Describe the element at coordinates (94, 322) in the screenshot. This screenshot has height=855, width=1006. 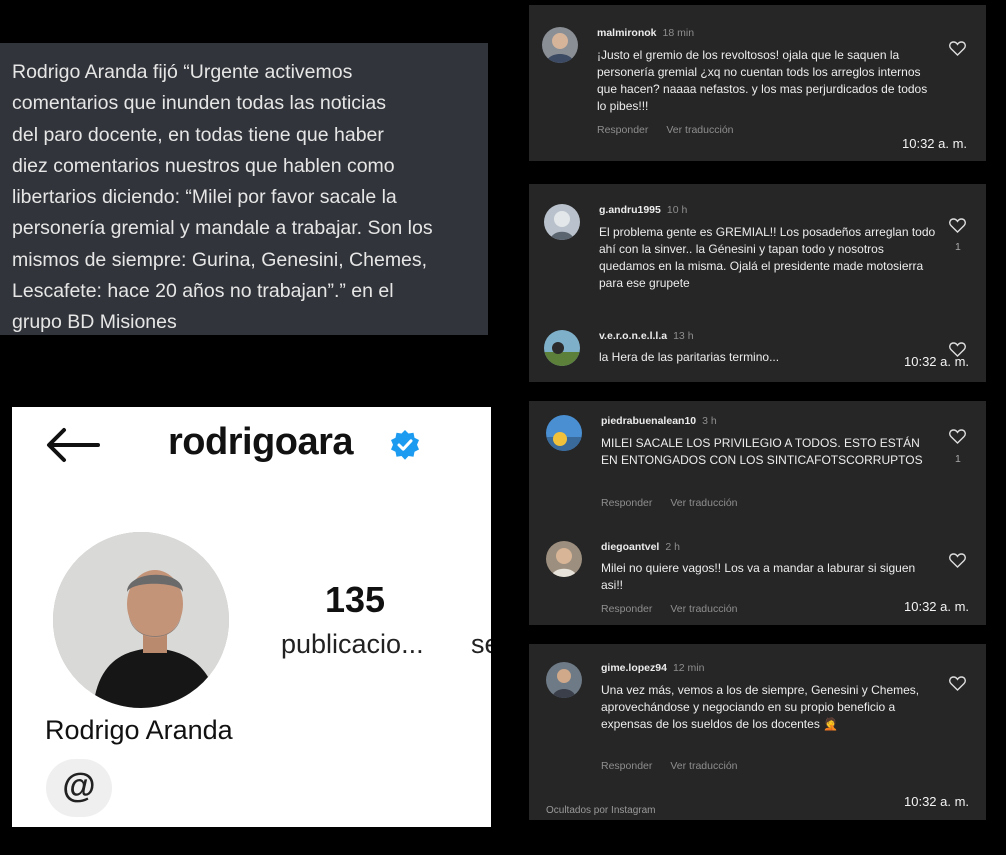
I see `quote-line: grupo BD Misiones` at that location.